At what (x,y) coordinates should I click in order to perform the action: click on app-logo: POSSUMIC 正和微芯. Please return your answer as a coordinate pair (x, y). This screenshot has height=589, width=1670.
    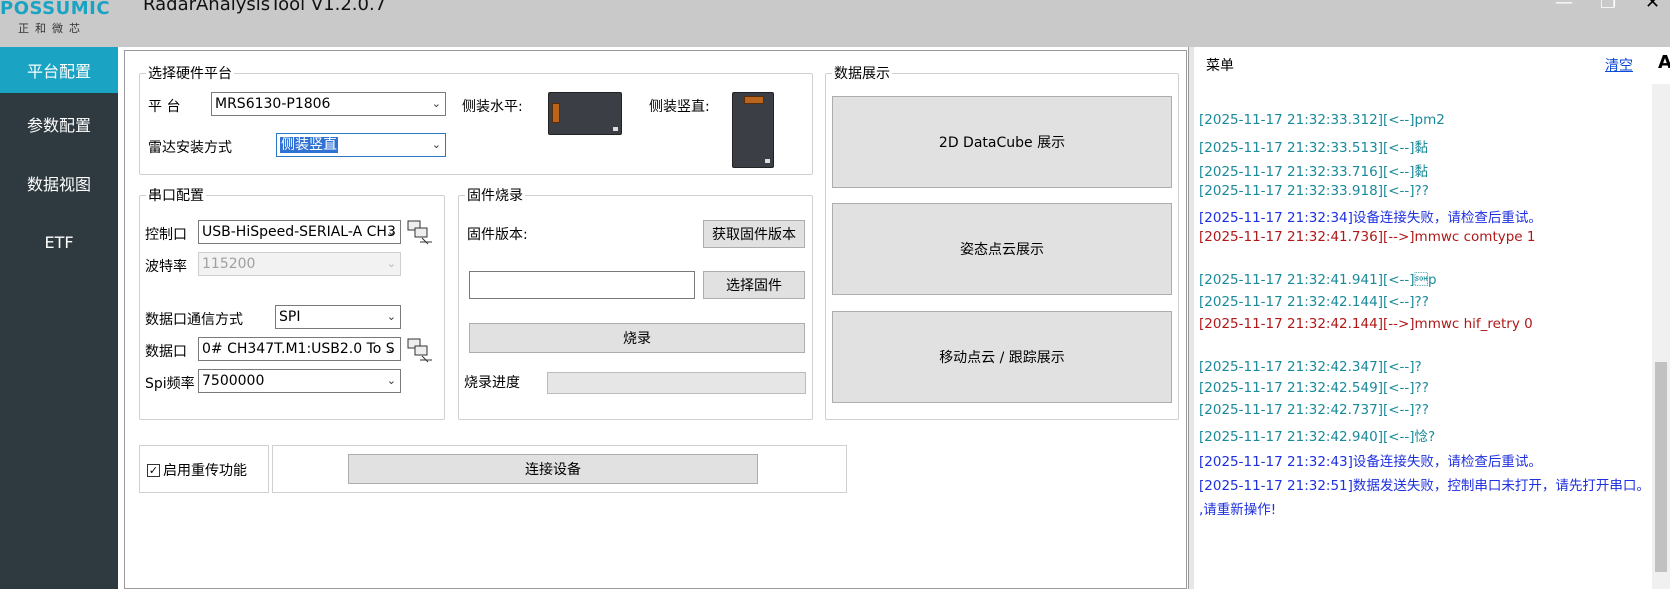
    Looking at the image, I should click on (60, 23).